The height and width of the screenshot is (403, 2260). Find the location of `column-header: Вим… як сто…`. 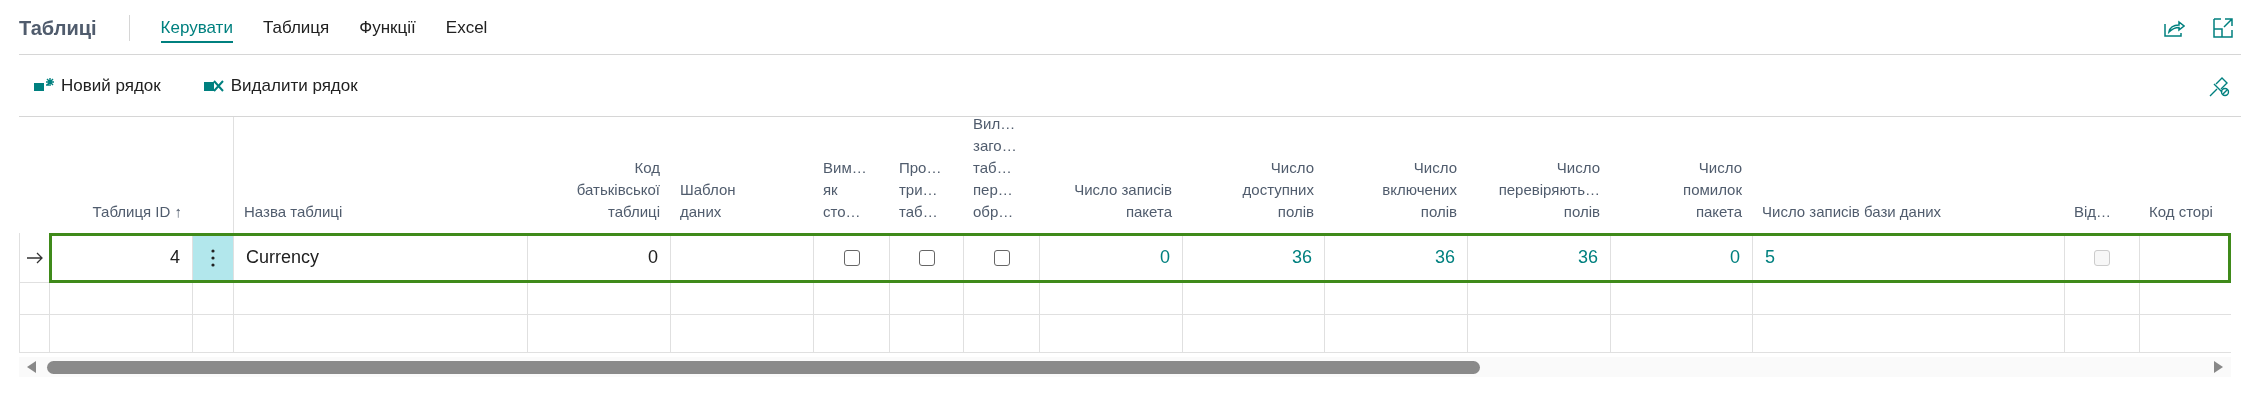

column-header: Вим… як сто… is located at coordinates (845, 190).